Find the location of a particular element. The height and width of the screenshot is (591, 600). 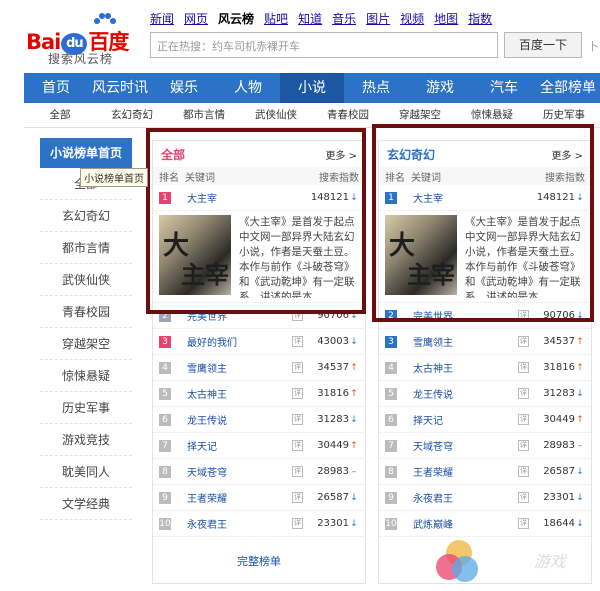

sidebar-item-classics: 文学经典 is located at coordinates (86, 504).